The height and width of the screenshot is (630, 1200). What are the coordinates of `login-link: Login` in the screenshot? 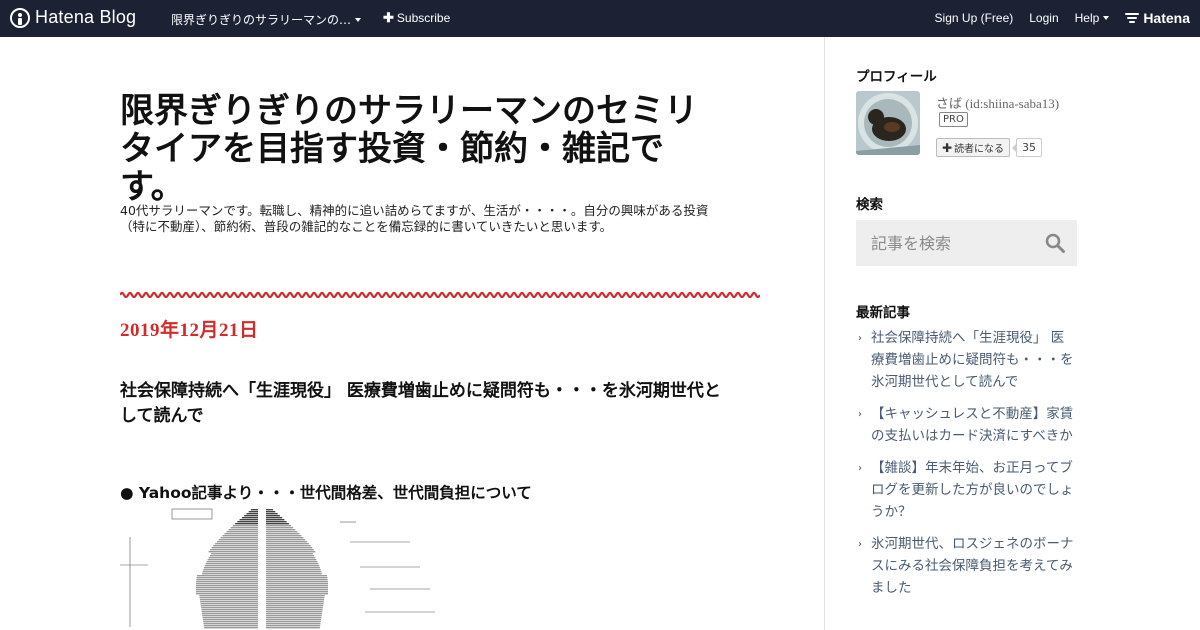 It's located at (1043, 18).